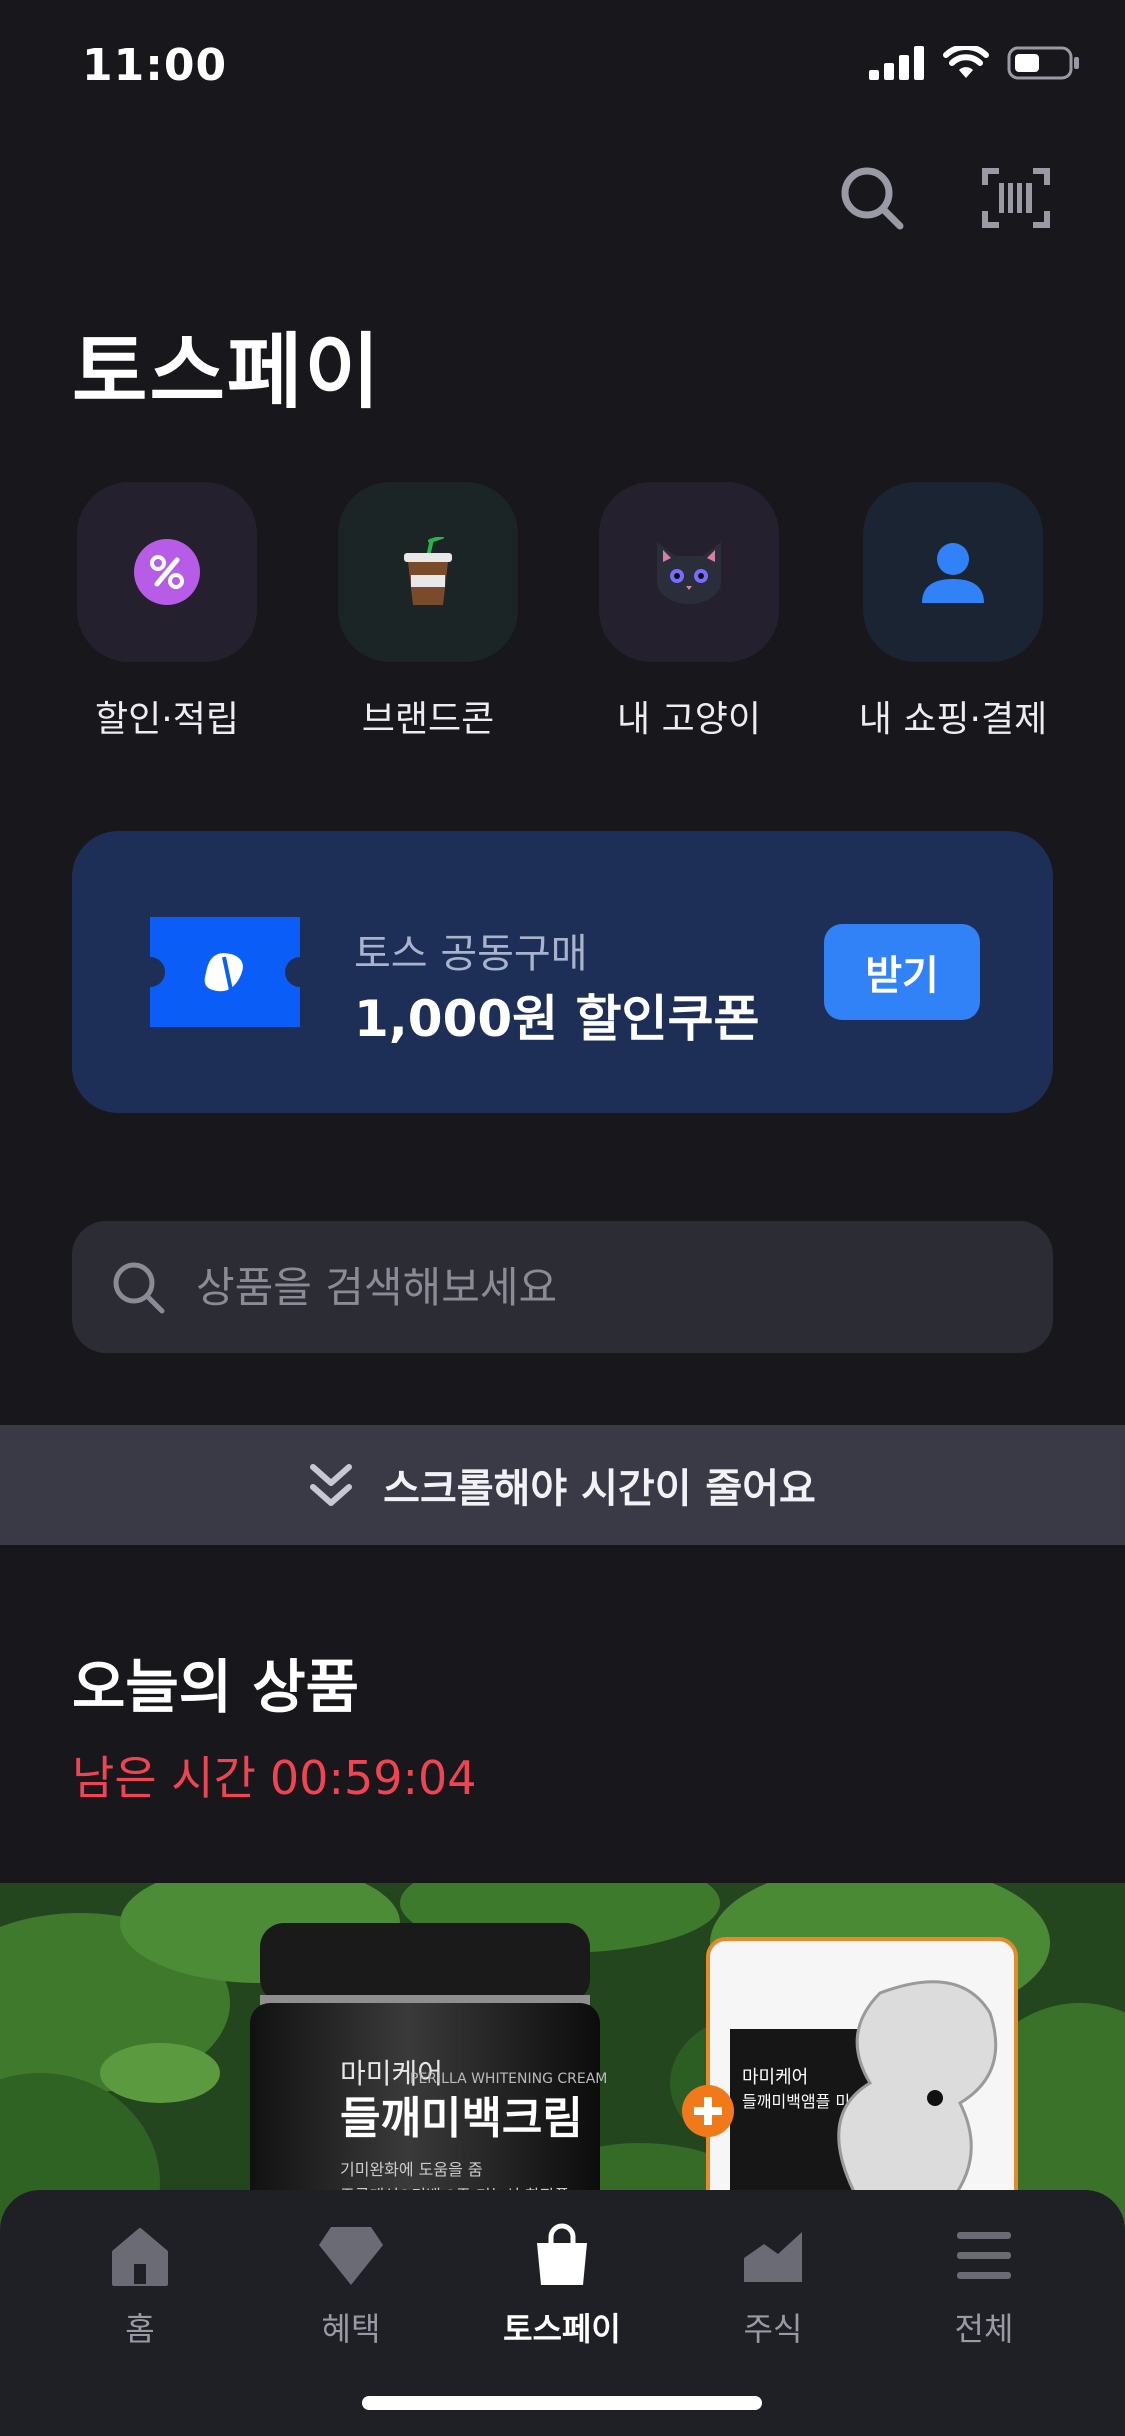  I want to click on tab-home: 홈, so click(140, 2285).